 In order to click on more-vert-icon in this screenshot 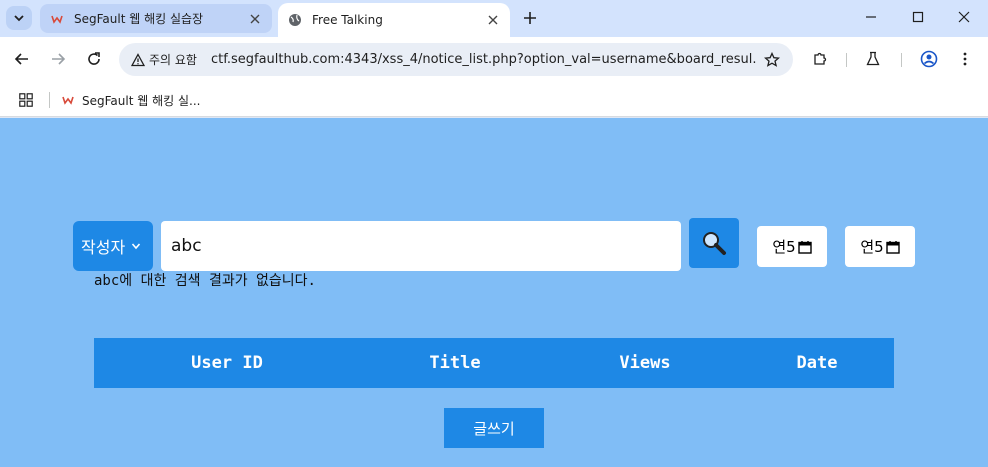, I will do `click(965, 59)`.